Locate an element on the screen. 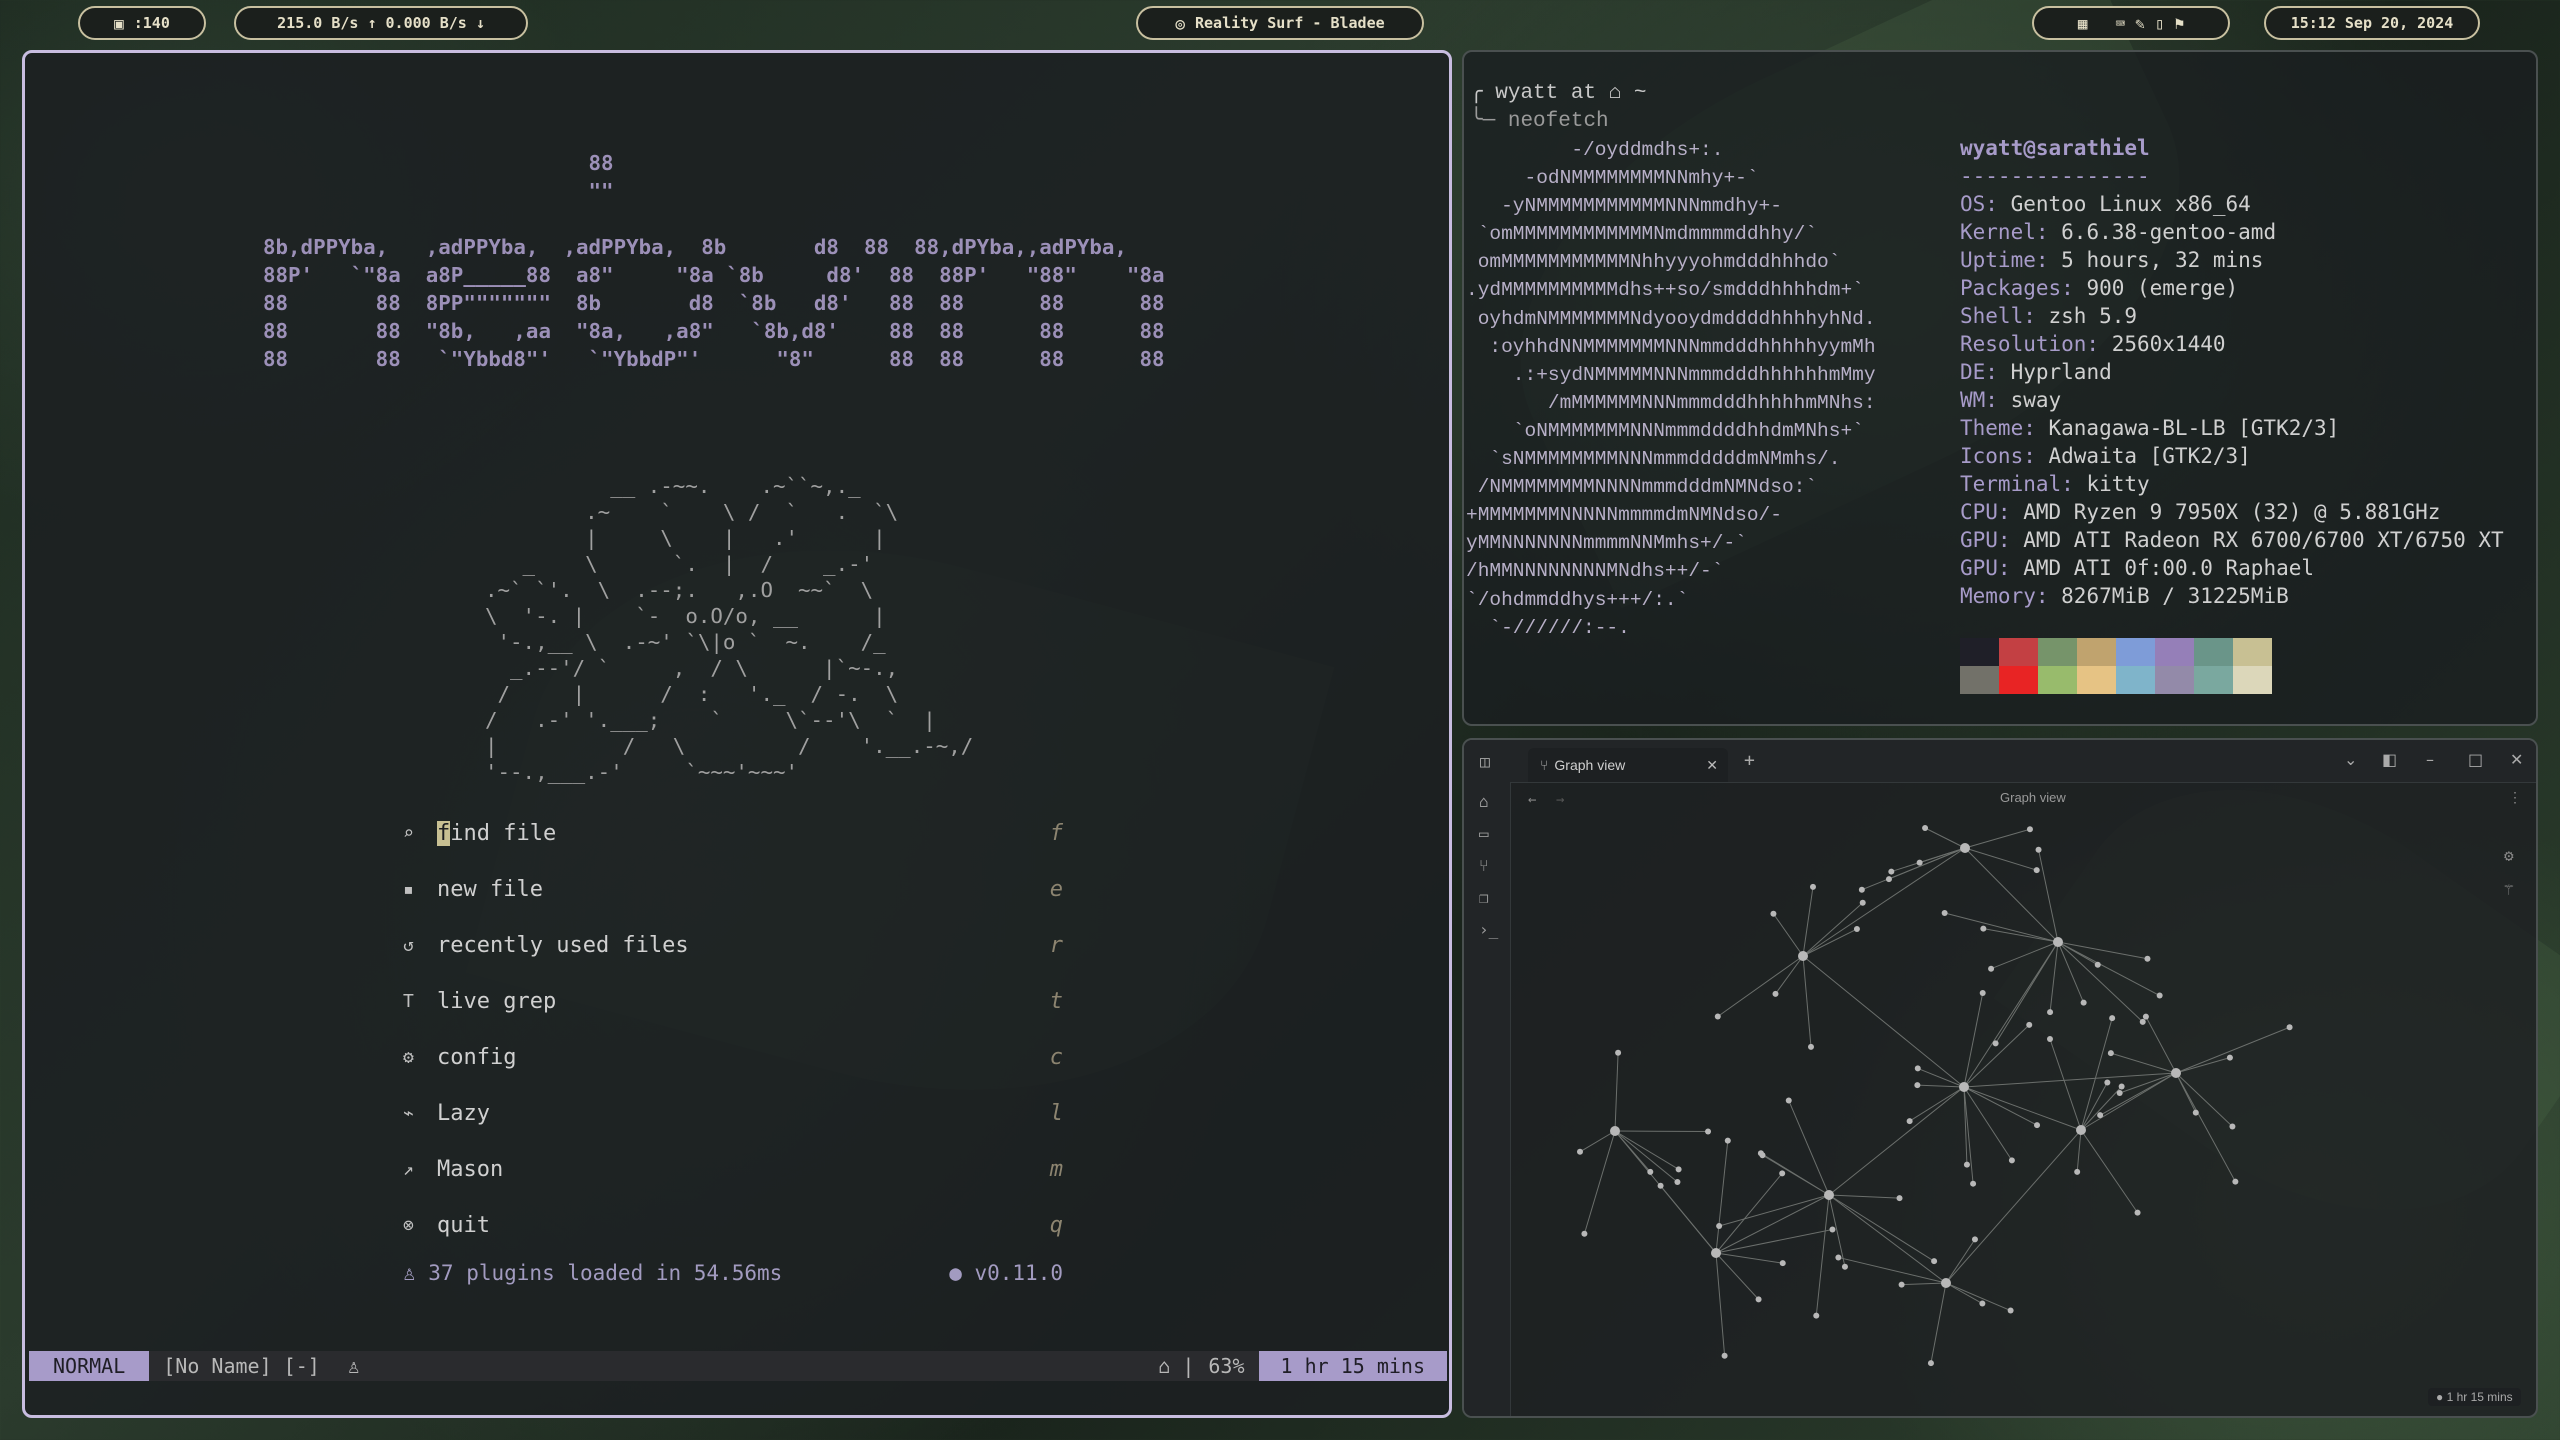 Image resolution: width=2560 pixels, height=1440 pixels. close-tab-icon: ✕ is located at coordinates (1712, 765).